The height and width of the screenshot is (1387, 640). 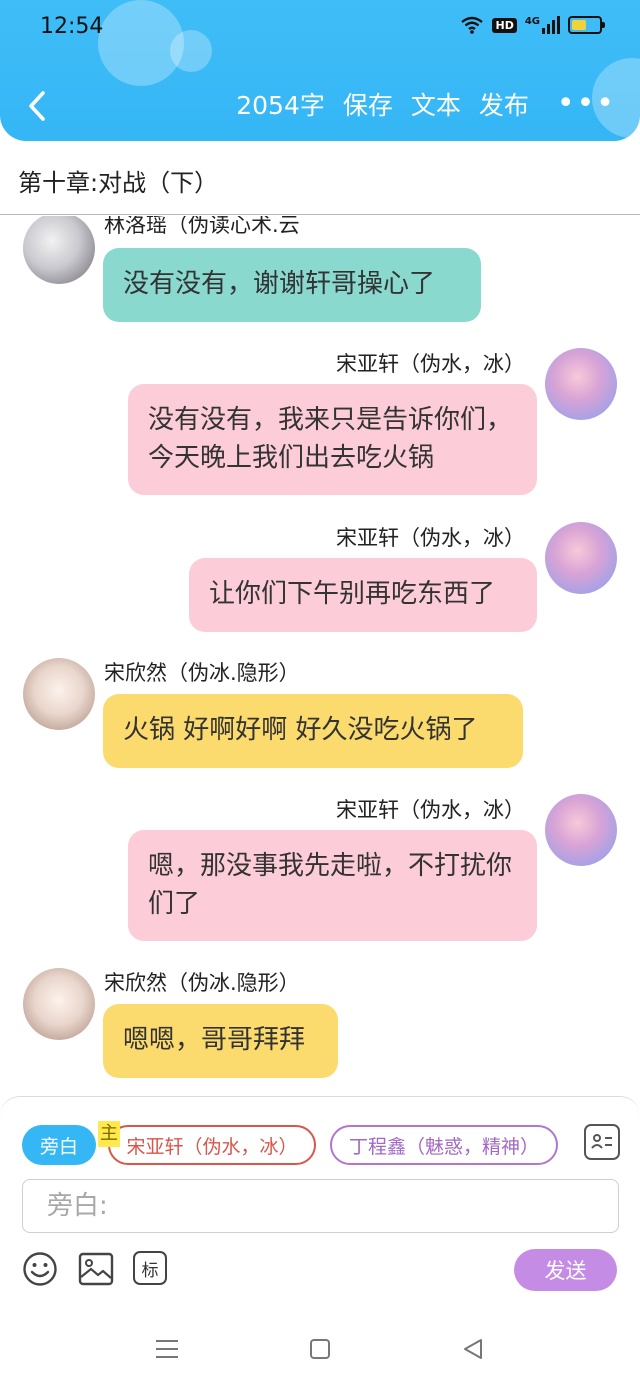 What do you see at coordinates (118, 180) in the screenshot?
I see `chapter-title: 第十章:对战（下）` at bounding box center [118, 180].